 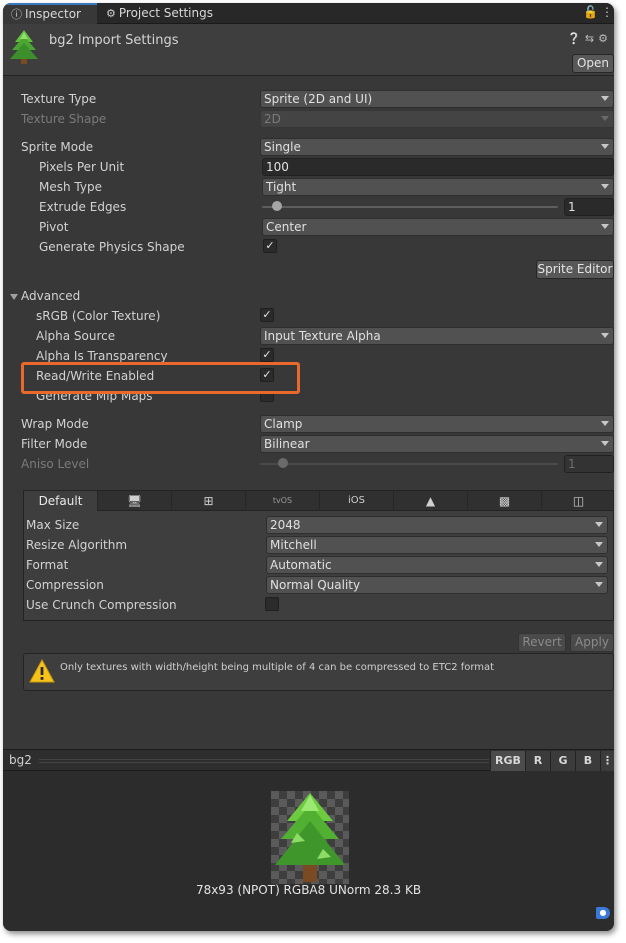 I want to click on pivot-value: Center, so click(x=286, y=227).